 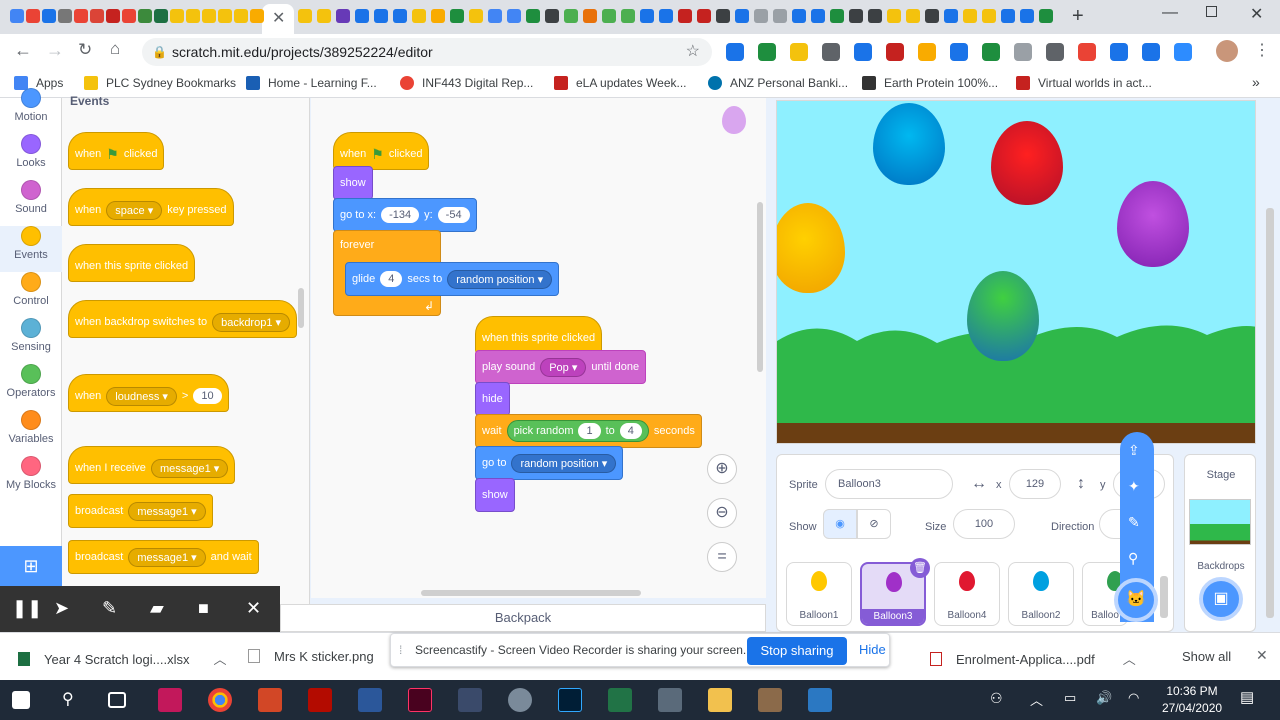 What do you see at coordinates (21, 700) in the screenshot?
I see `windows-start-icon` at bounding box center [21, 700].